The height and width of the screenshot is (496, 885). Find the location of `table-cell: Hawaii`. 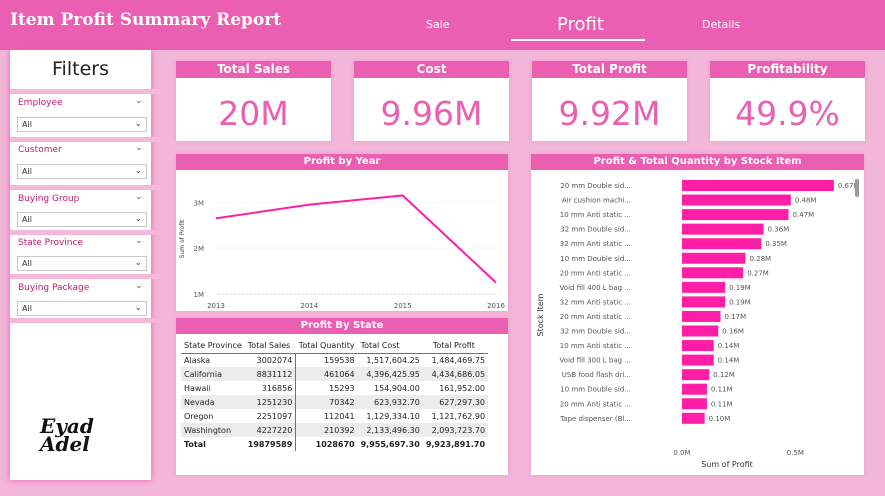

table-cell: Hawaii is located at coordinates (197, 388).